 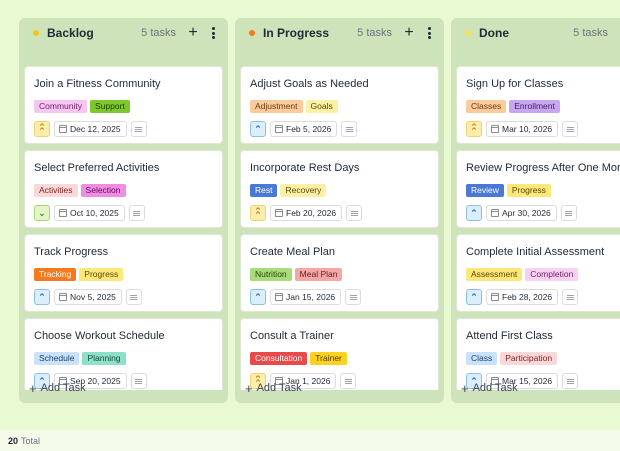 I want to click on task-title: Attend First Class, so click(x=509, y=336).